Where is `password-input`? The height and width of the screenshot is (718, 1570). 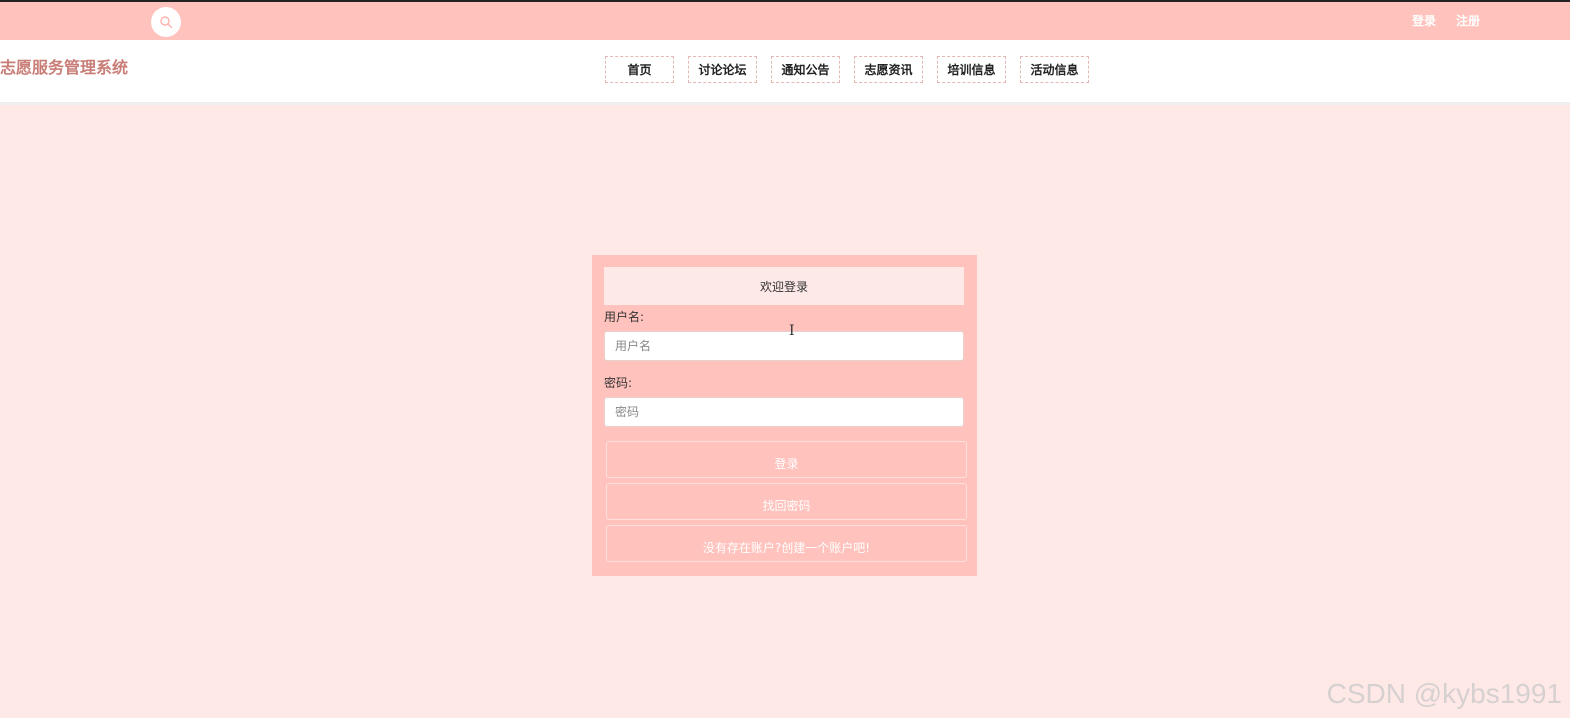 password-input is located at coordinates (784, 412).